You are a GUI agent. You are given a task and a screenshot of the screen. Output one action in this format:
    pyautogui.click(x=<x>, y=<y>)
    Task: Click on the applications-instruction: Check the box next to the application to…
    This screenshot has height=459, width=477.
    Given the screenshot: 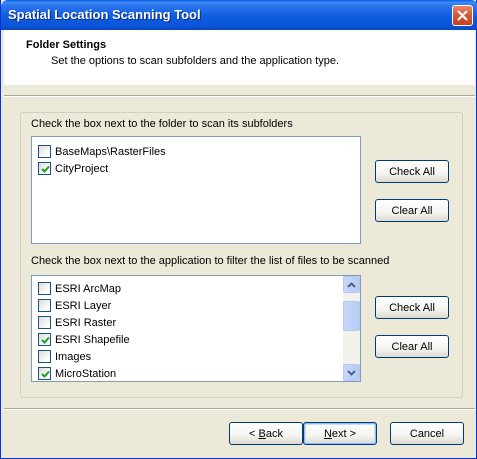 What is the action you would take?
    pyautogui.click(x=210, y=261)
    